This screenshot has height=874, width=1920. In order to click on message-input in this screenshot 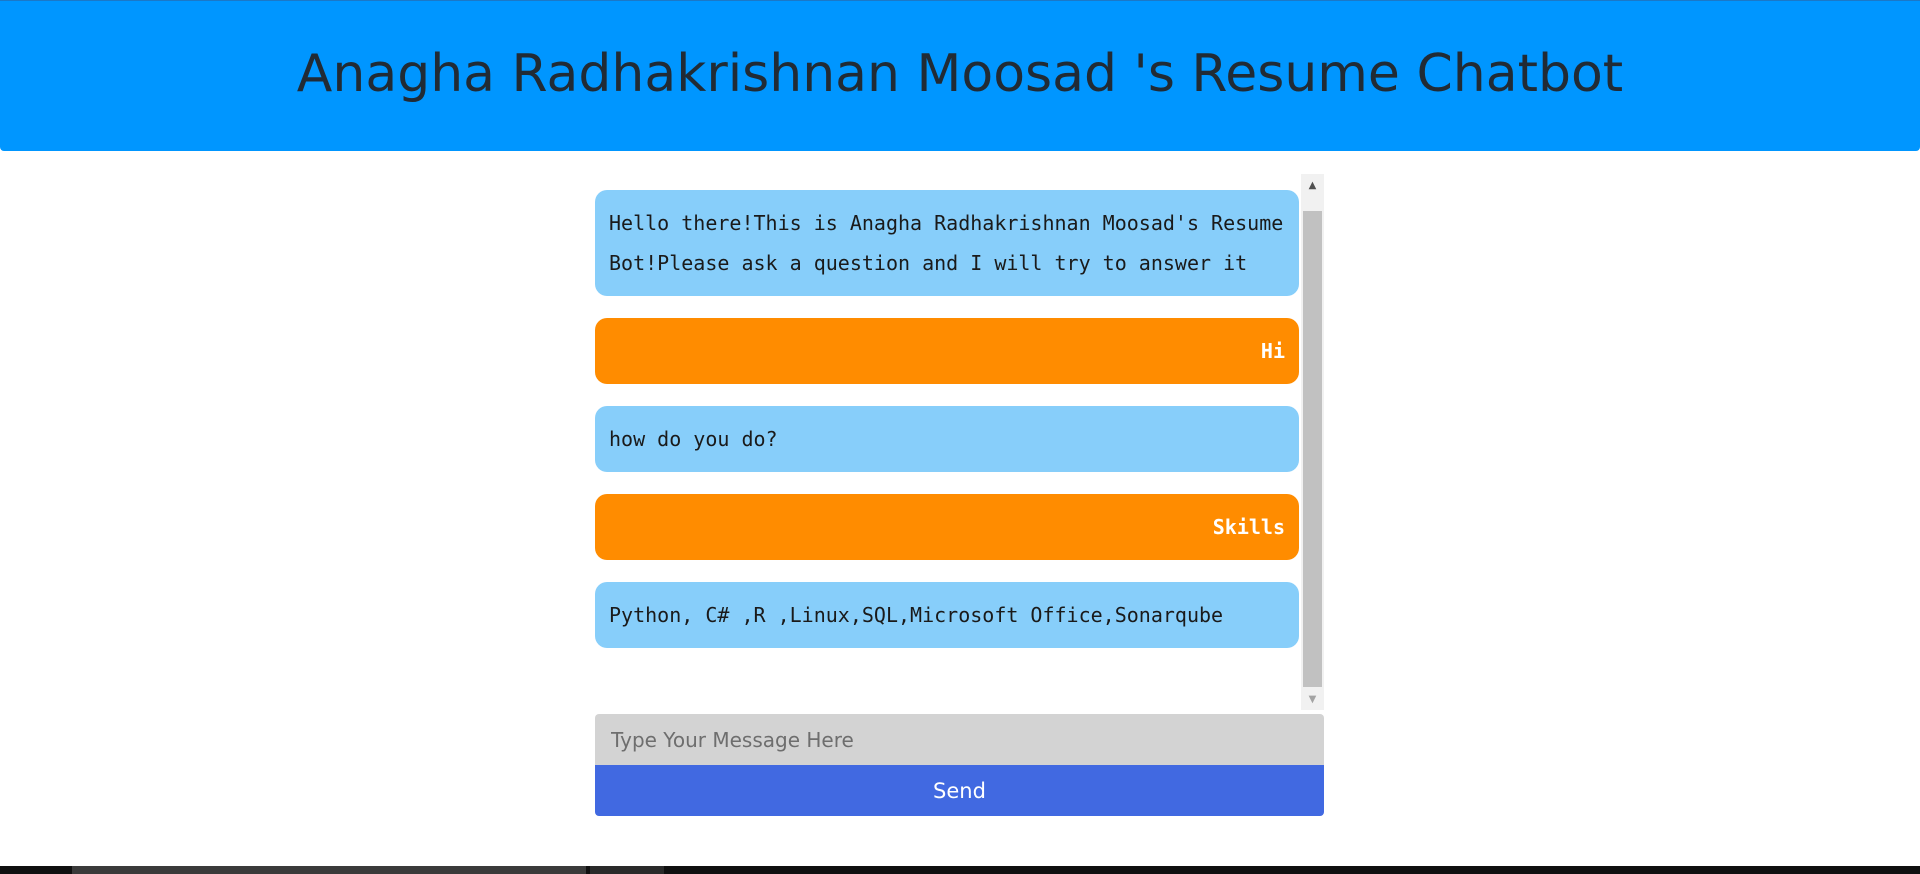, I will do `click(959, 739)`.